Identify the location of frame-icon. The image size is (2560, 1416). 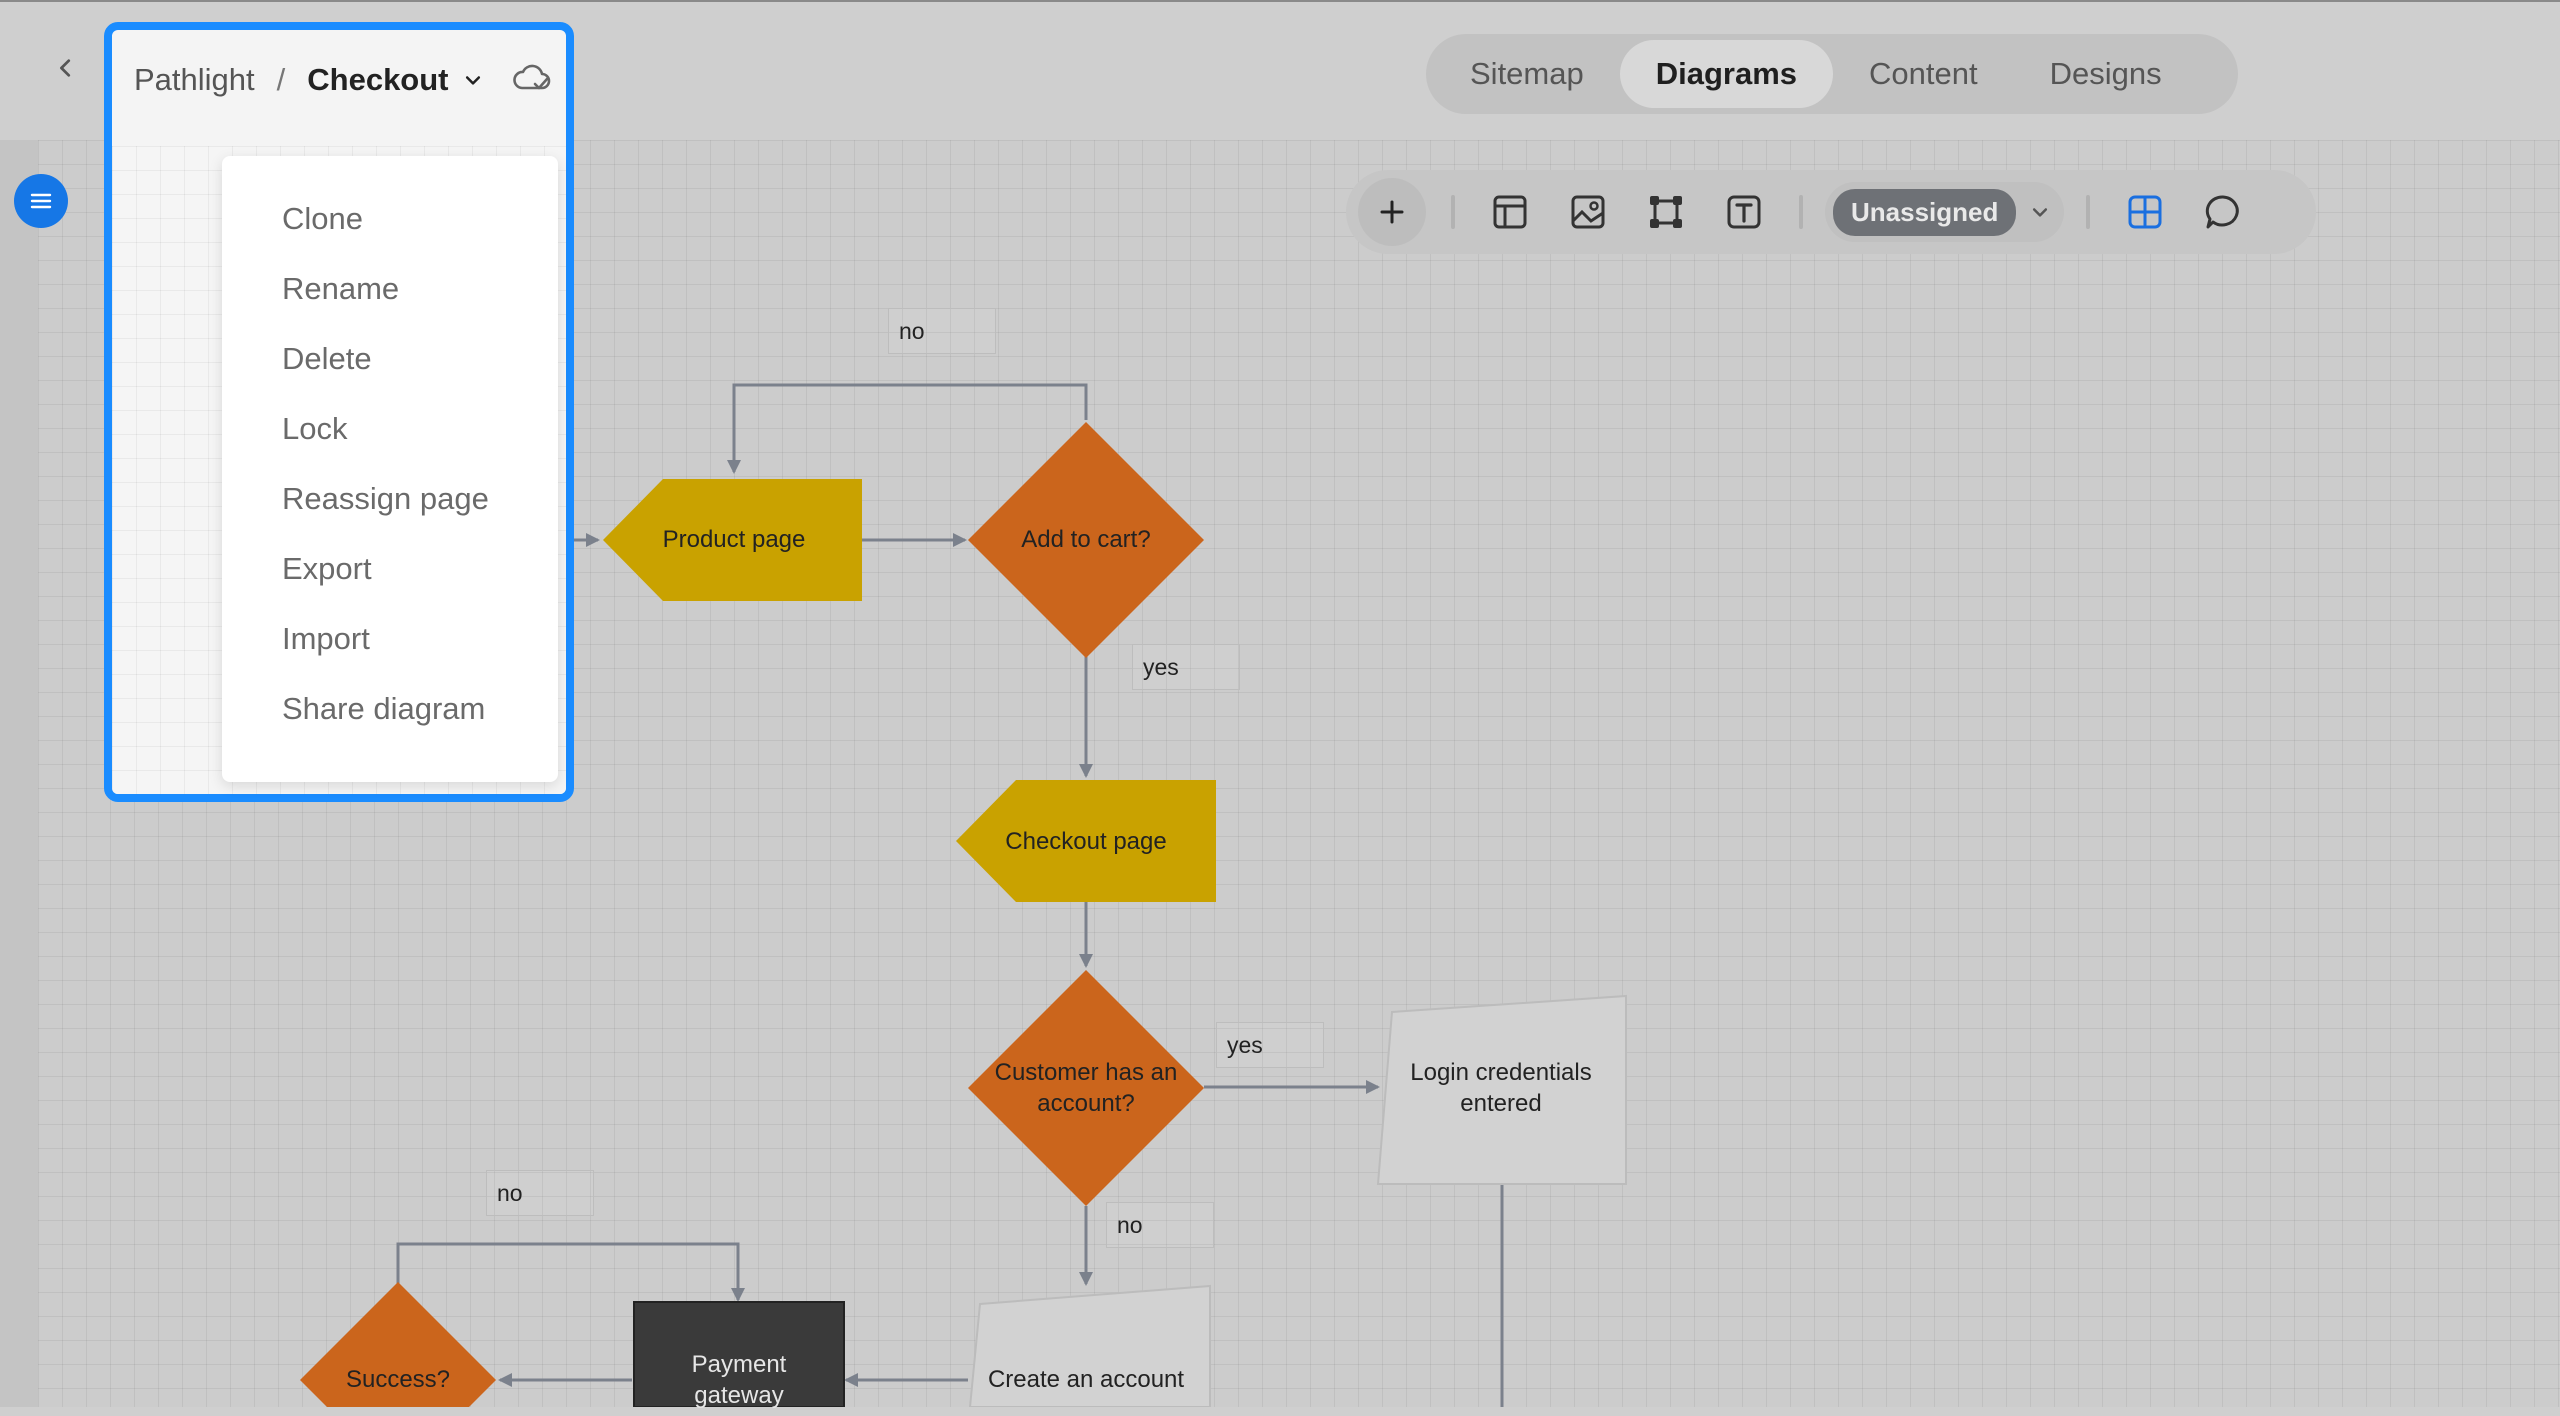
(1666, 212).